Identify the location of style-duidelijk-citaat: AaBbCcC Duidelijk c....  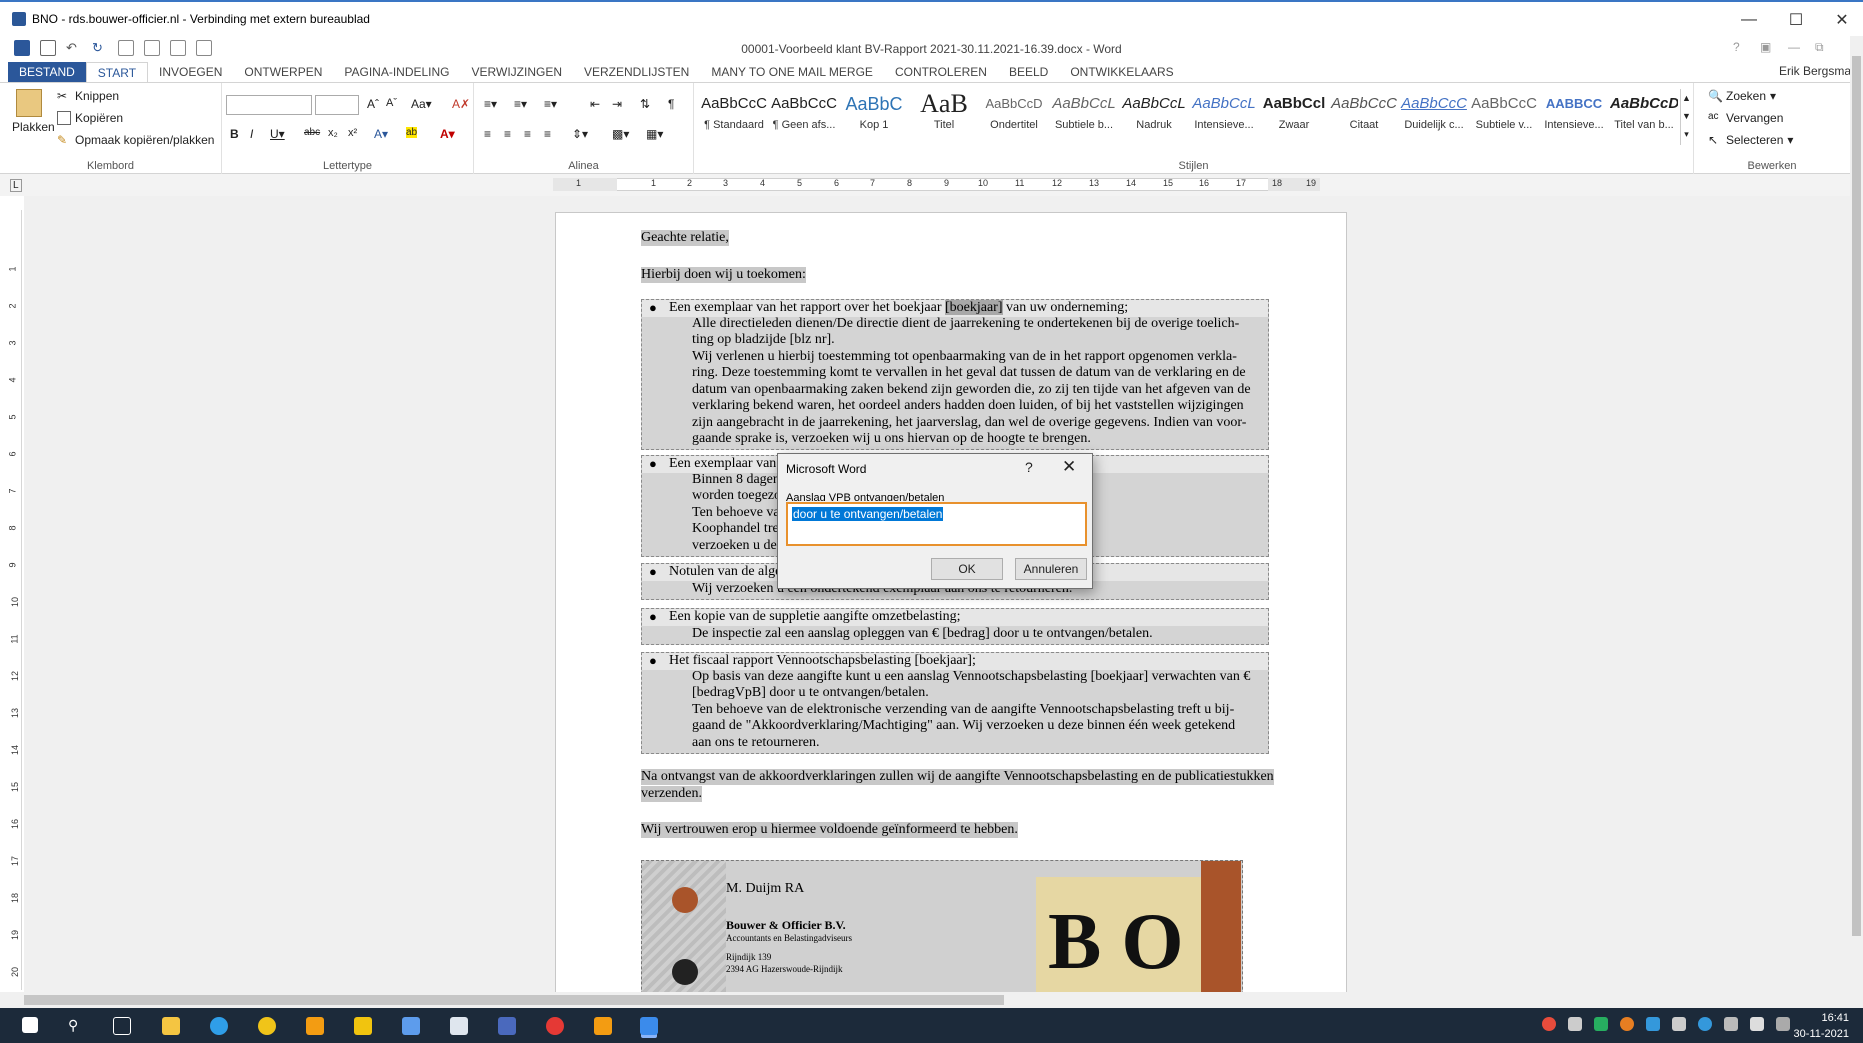
(1434, 117).